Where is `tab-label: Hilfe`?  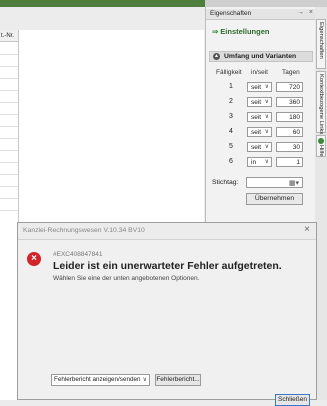 tab-label: Hilfe is located at coordinates (321, 151).